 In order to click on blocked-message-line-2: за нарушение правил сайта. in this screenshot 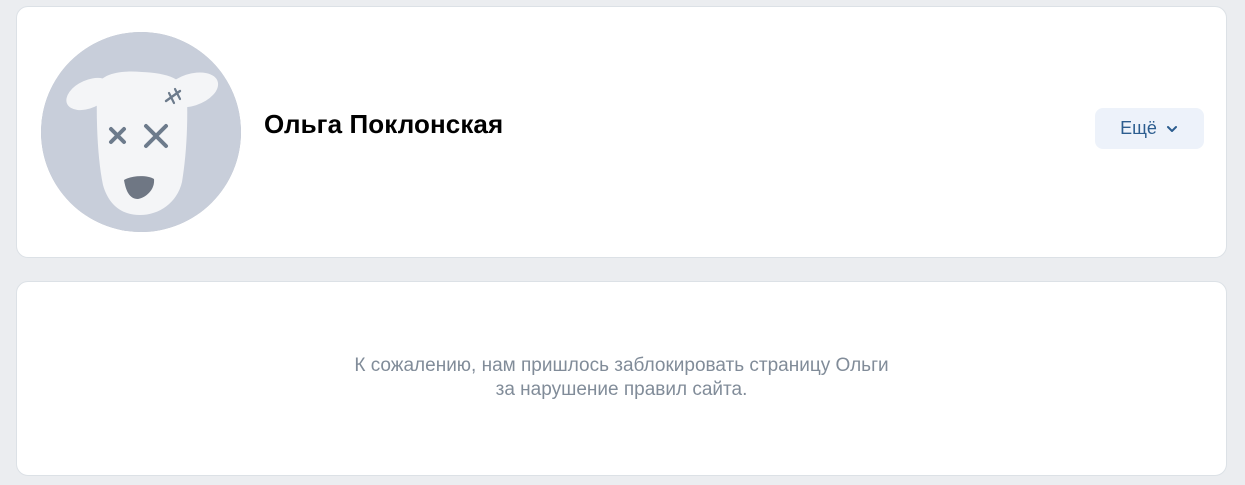, I will do `click(621, 389)`.